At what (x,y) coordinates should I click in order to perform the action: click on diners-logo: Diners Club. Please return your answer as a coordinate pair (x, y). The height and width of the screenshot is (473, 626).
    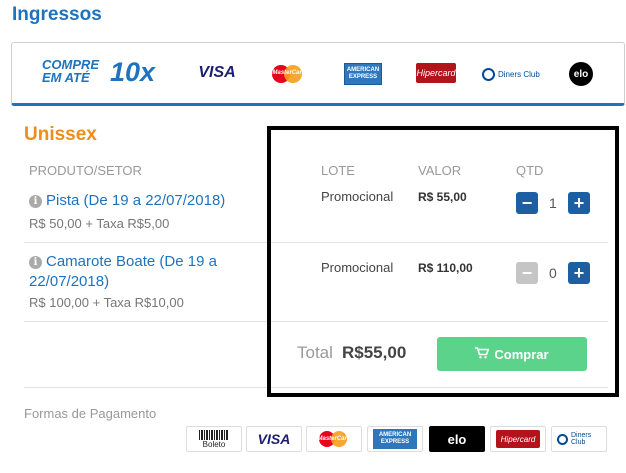
    Looking at the image, I should click on (512, 74).